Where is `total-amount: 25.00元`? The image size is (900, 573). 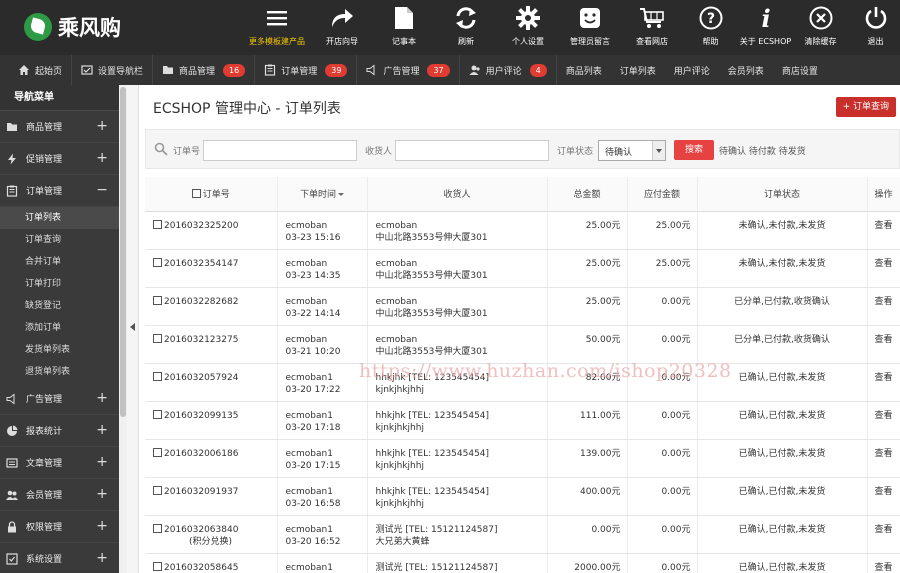 total-amount: 25.00元 is located at coordinates (587, 306).